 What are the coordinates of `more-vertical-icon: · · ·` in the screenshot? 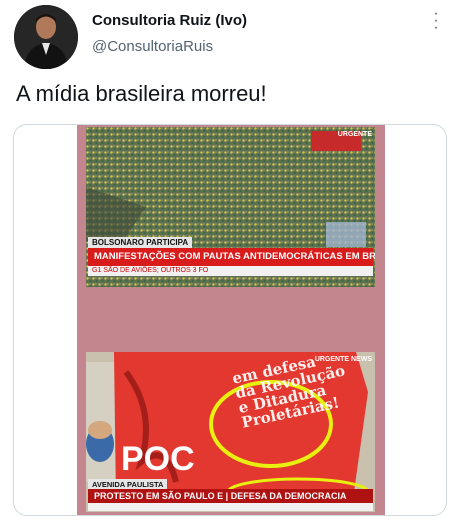 It's located at (436, 21).